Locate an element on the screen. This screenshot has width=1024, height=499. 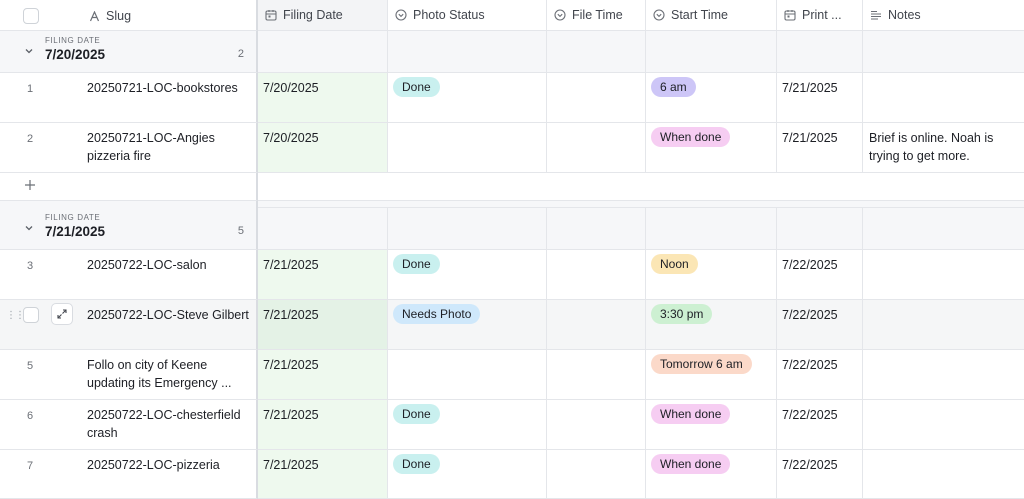
row-number: 1 is located at coordinates (30, 89).